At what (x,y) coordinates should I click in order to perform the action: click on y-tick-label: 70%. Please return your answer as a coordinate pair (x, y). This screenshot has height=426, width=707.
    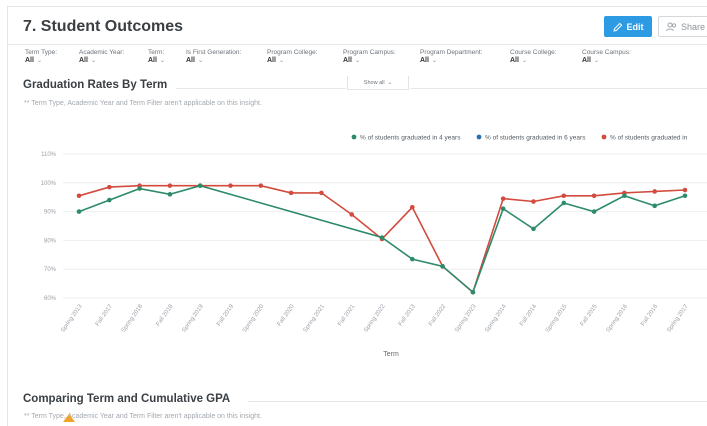
    Looking at the image, I should click on (50, 270).